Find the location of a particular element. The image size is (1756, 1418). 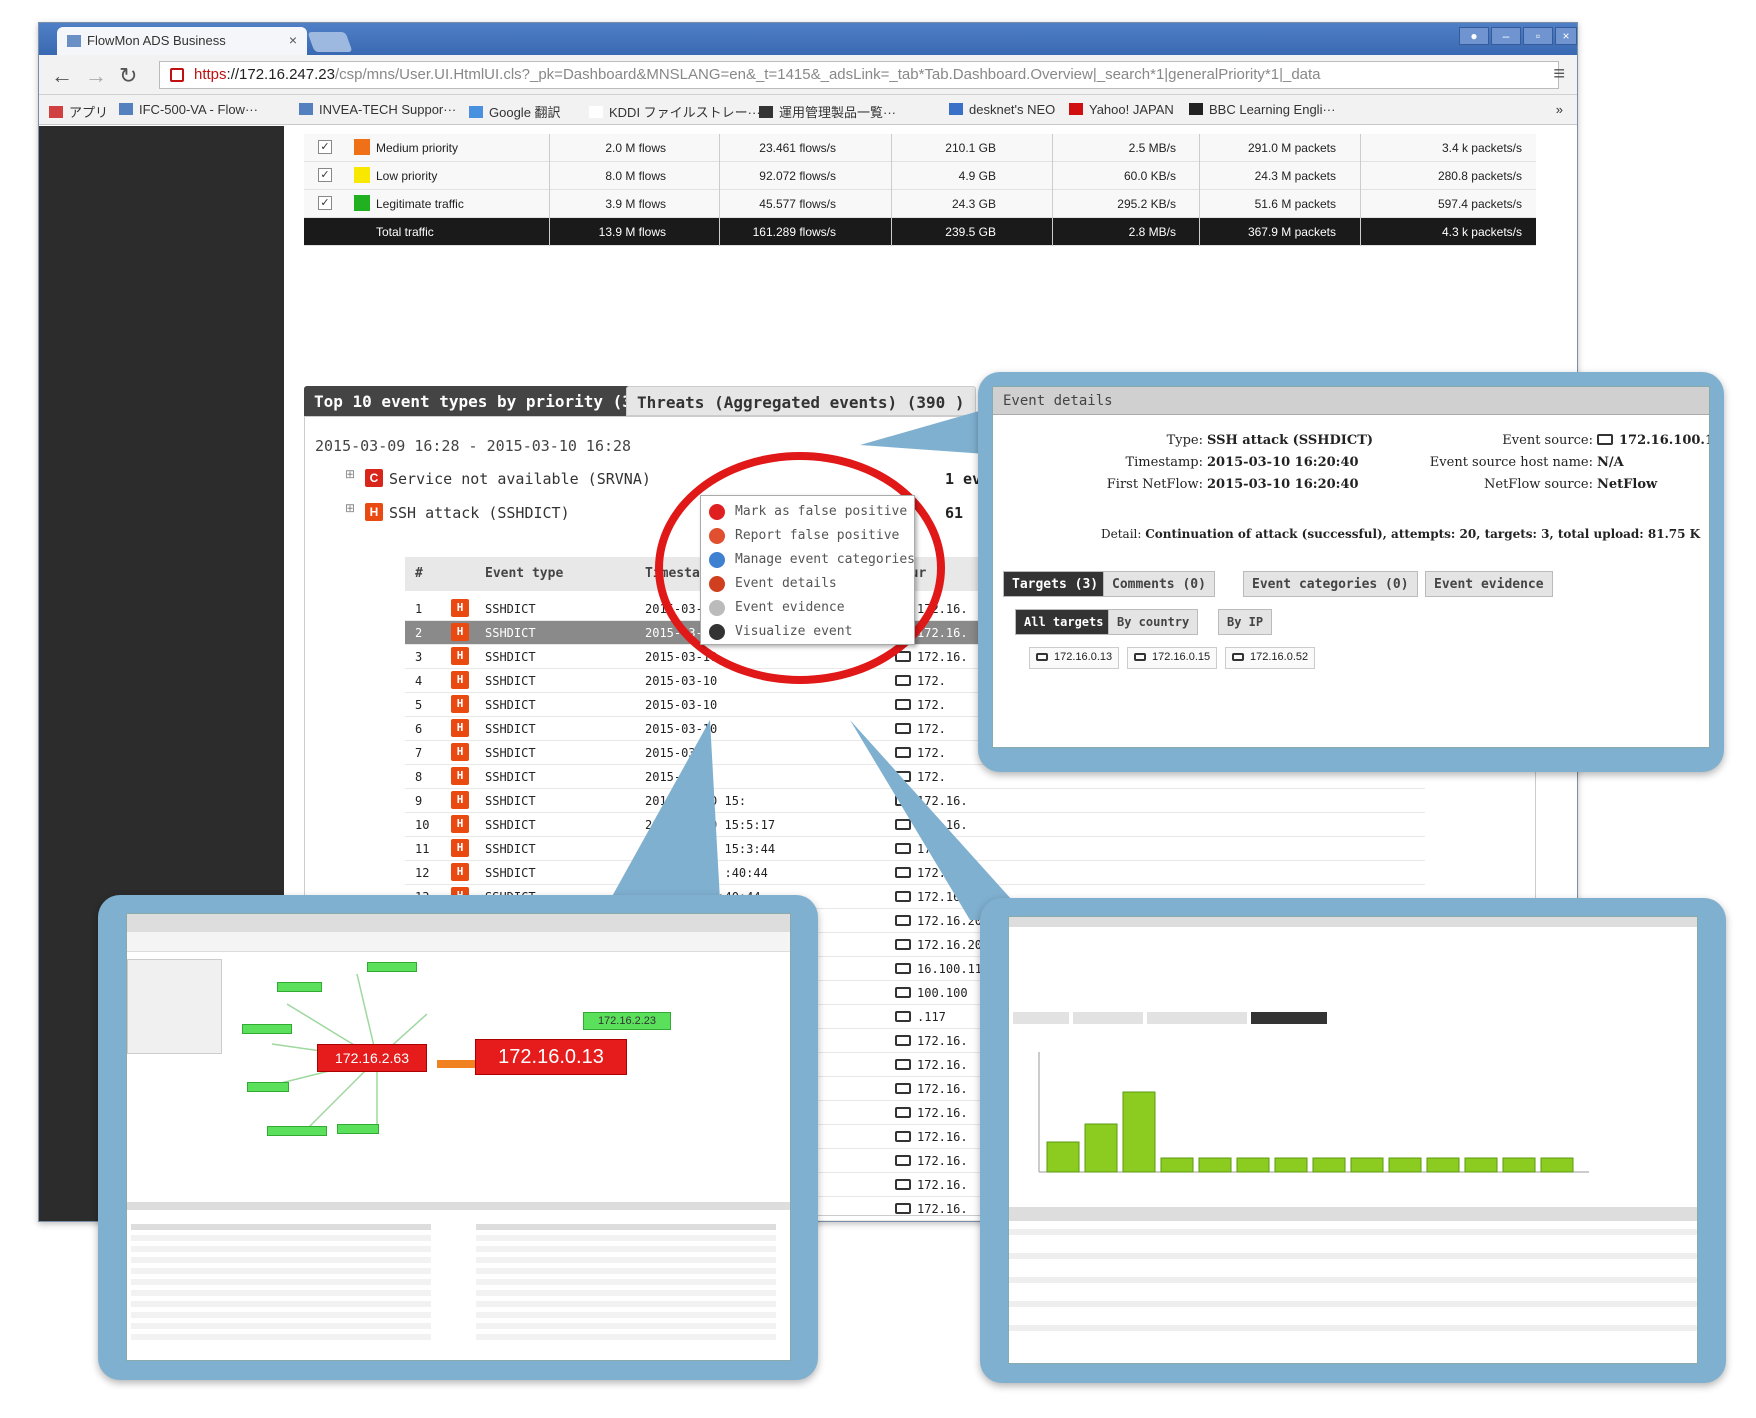

tab-close-icon: × is located at coordinates (293, 40).